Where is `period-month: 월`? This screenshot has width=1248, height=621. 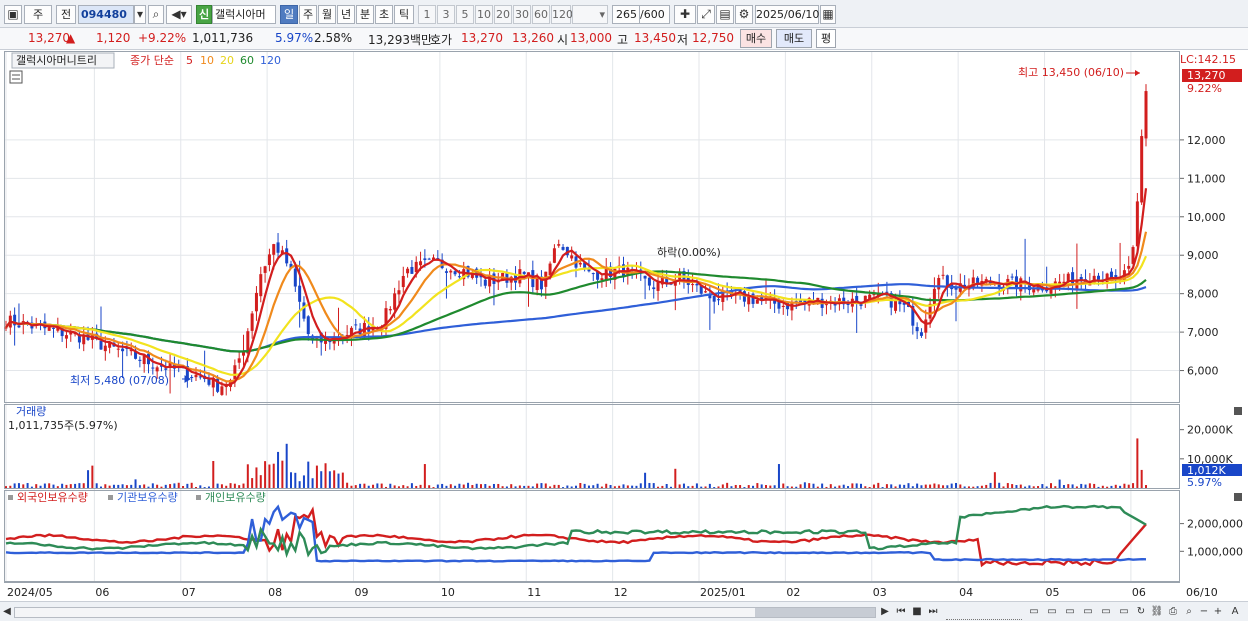 period-month: 월 is located at coordinates (327, 14).